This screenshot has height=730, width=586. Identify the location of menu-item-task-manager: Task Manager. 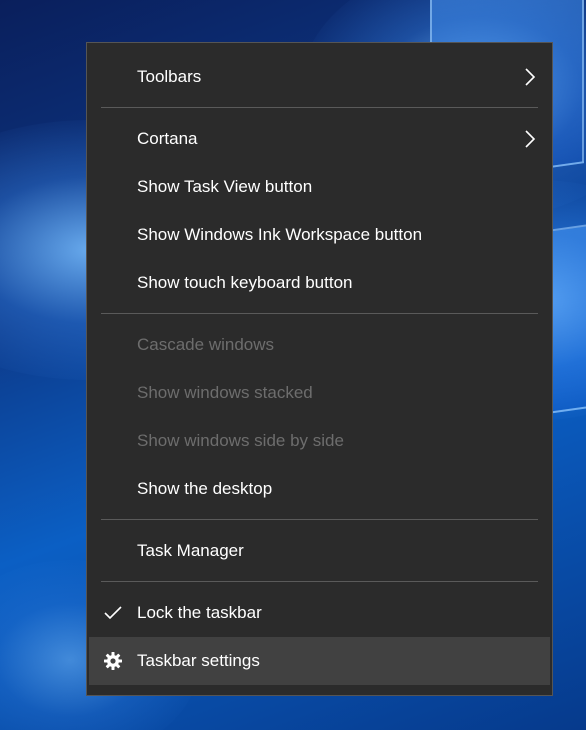
(319, 551).